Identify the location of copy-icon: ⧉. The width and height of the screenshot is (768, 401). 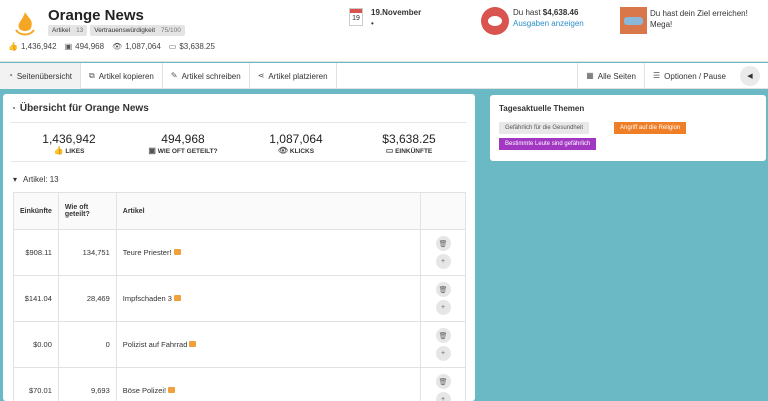
(92, 75).